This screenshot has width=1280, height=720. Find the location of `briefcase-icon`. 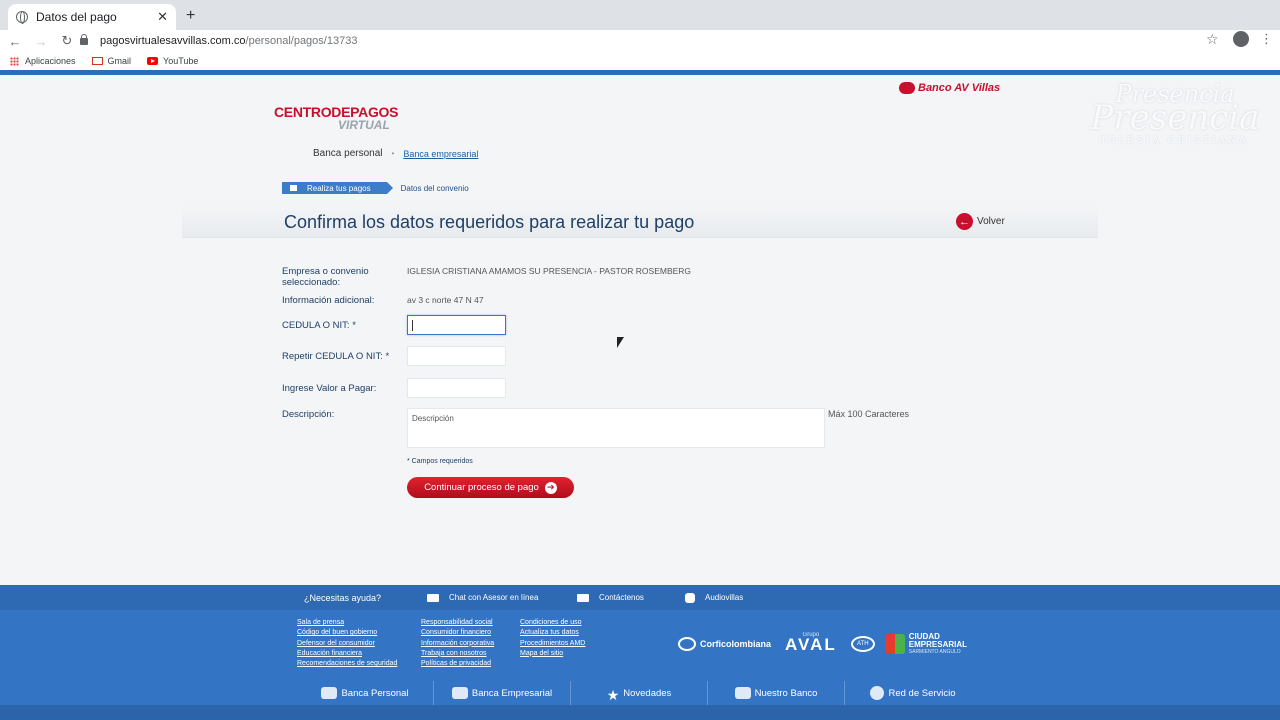

briefcase-icon is located at coordinates (459, 693).